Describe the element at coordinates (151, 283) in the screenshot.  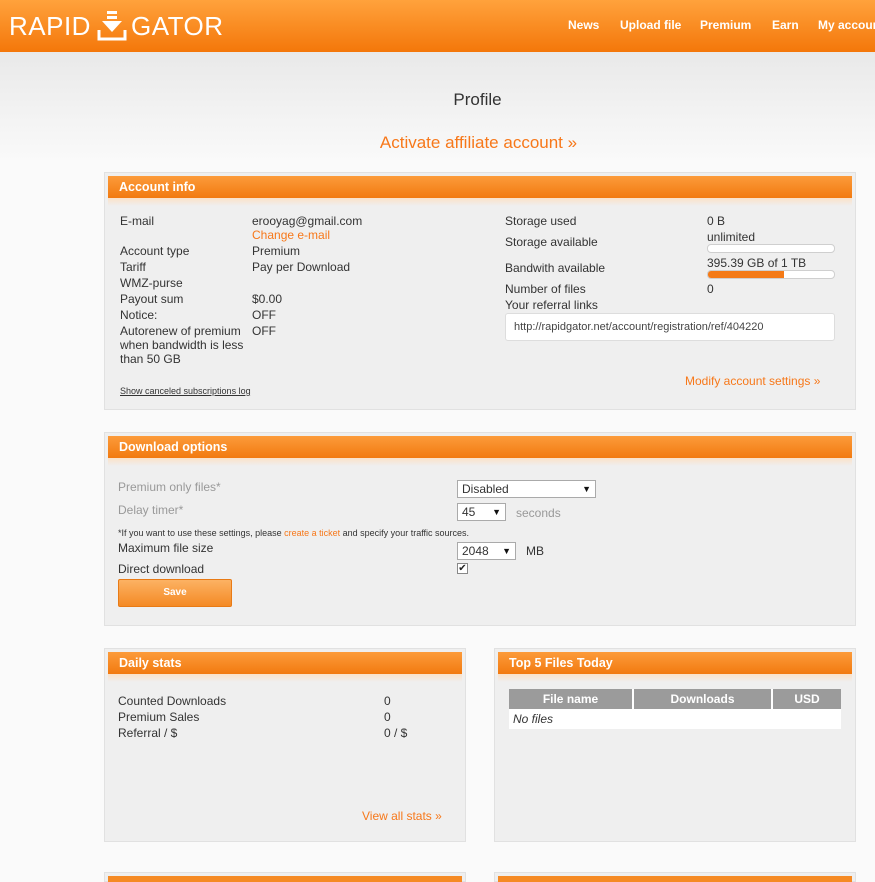
I see `wmz-purse-label: WMZ-purse` at that location.